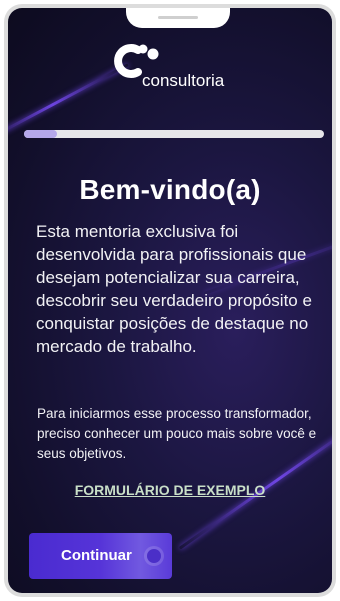  What do you see at coordinates (174, 134) in the screenshot?
I see `onboarding-progress-bar` at bounding box center [174, 134].